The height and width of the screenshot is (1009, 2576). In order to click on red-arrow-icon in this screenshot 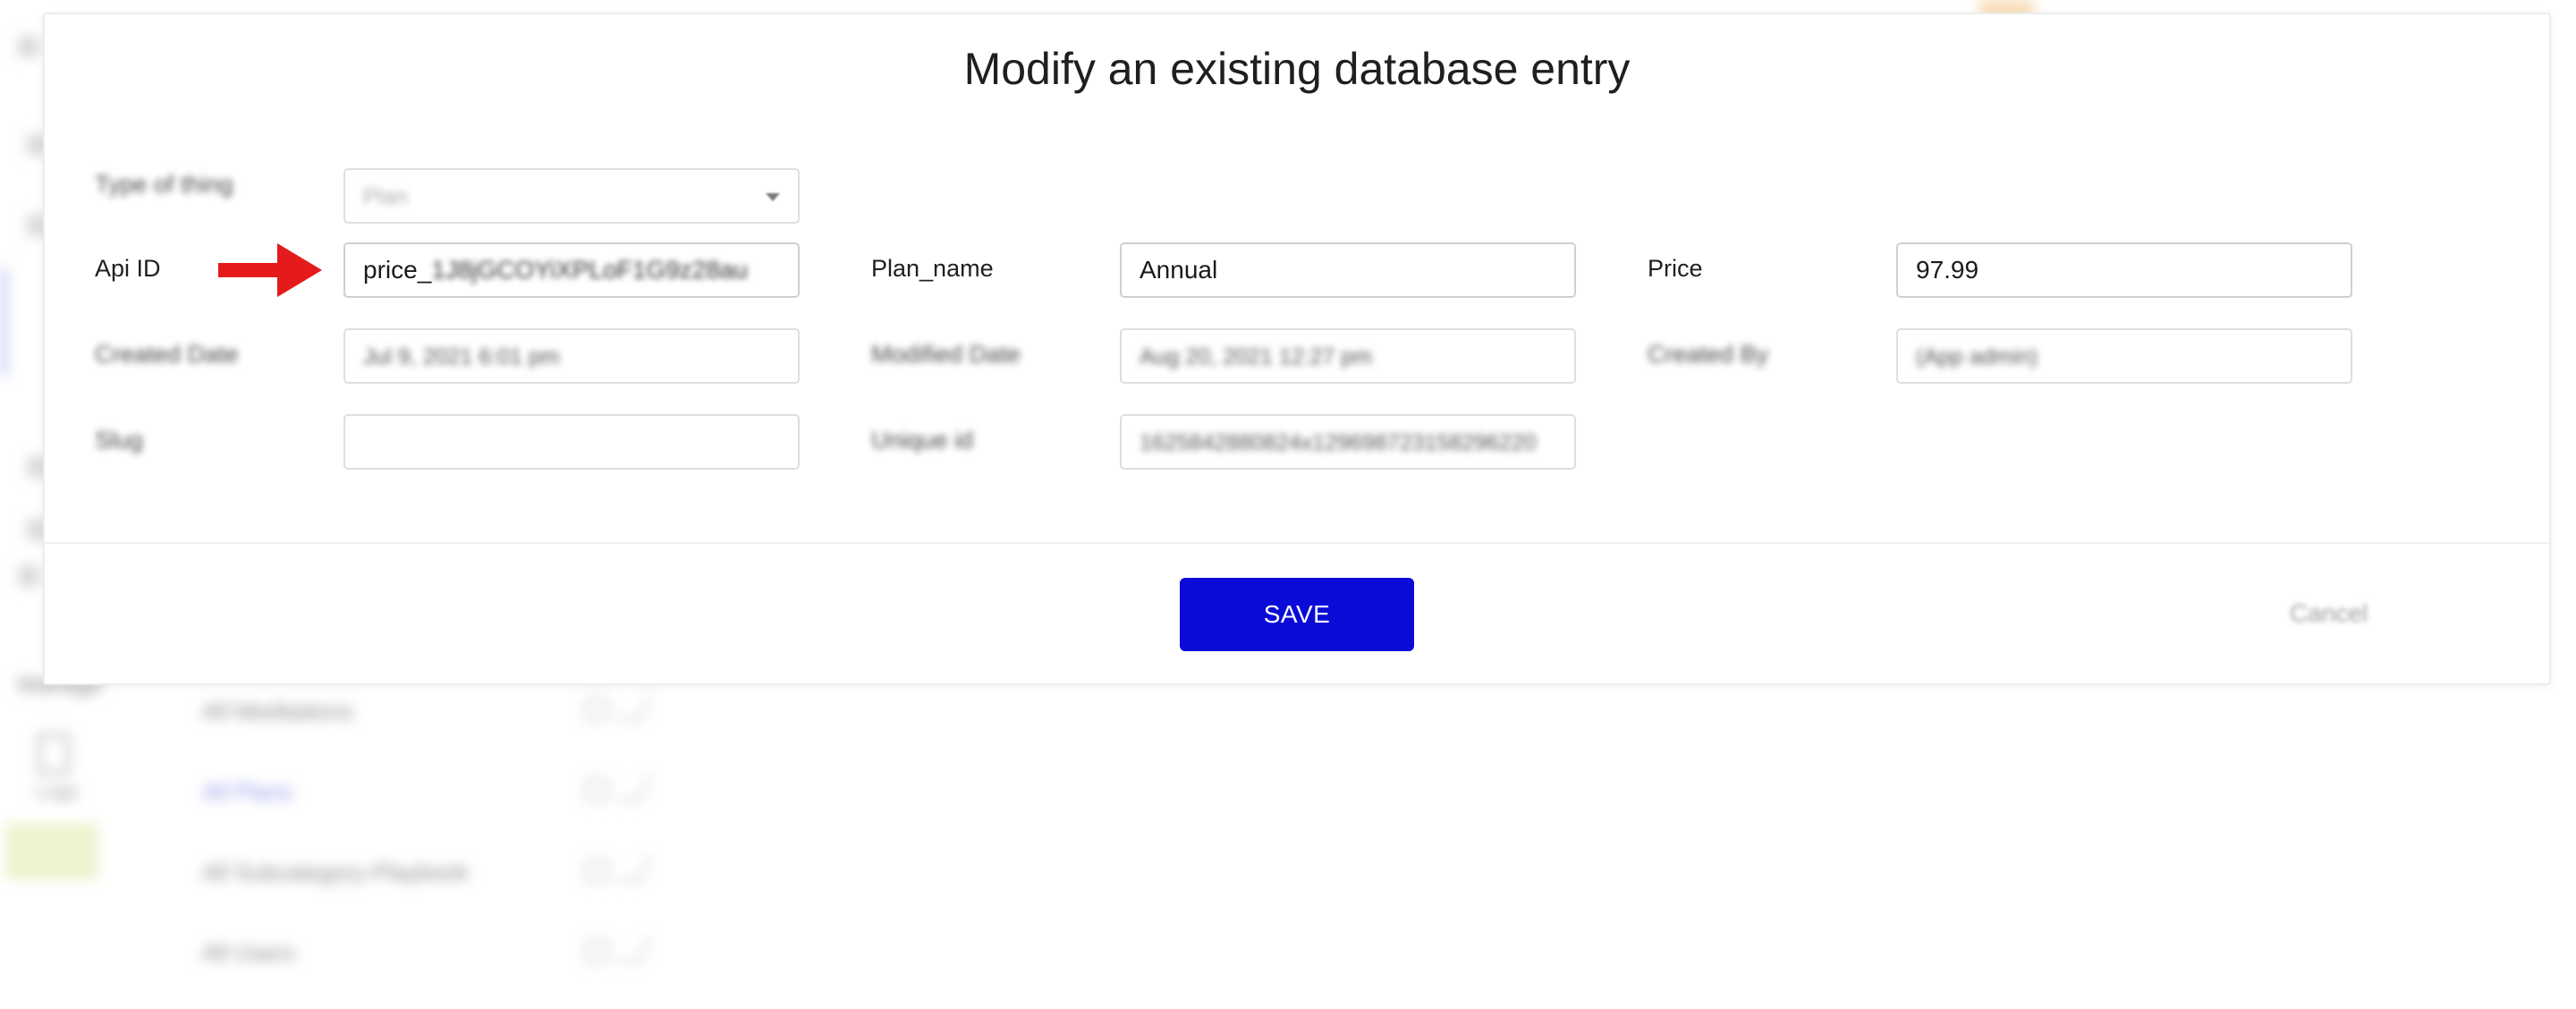, I will do `click(270, 270)`.